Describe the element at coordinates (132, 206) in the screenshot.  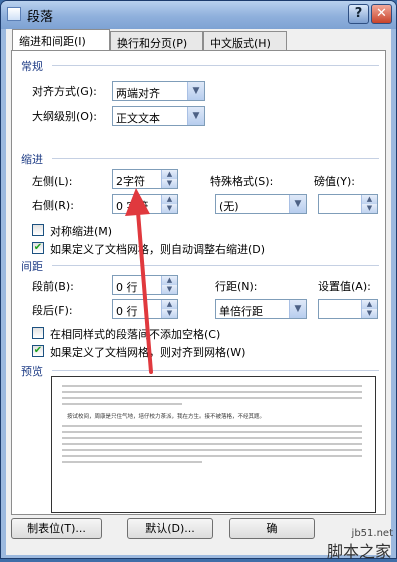
I see `right-indent-value: 0 字符` at that location.